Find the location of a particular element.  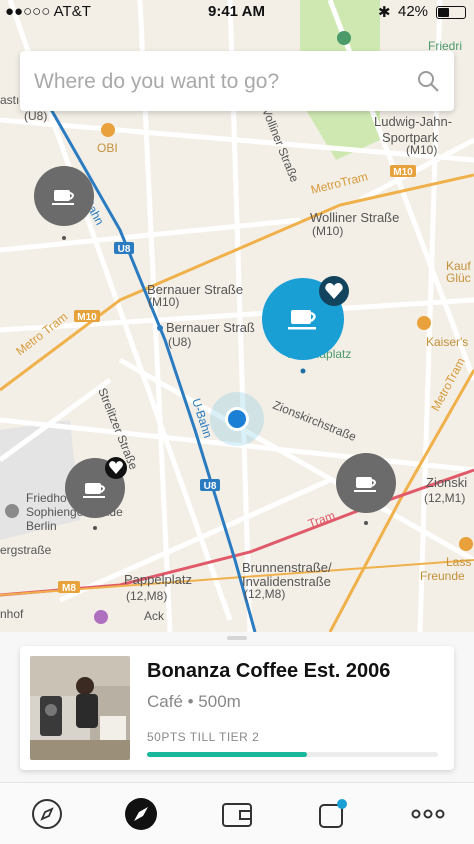

current-location-marker is located at coordinates (237, 419).